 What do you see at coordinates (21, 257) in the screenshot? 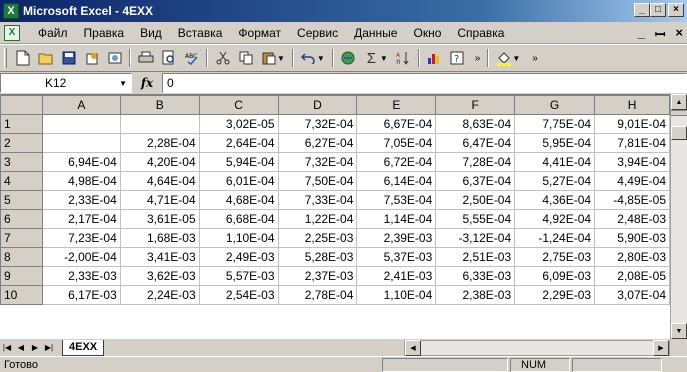
I see `row-header: 8` at bounding box center [21, 257].